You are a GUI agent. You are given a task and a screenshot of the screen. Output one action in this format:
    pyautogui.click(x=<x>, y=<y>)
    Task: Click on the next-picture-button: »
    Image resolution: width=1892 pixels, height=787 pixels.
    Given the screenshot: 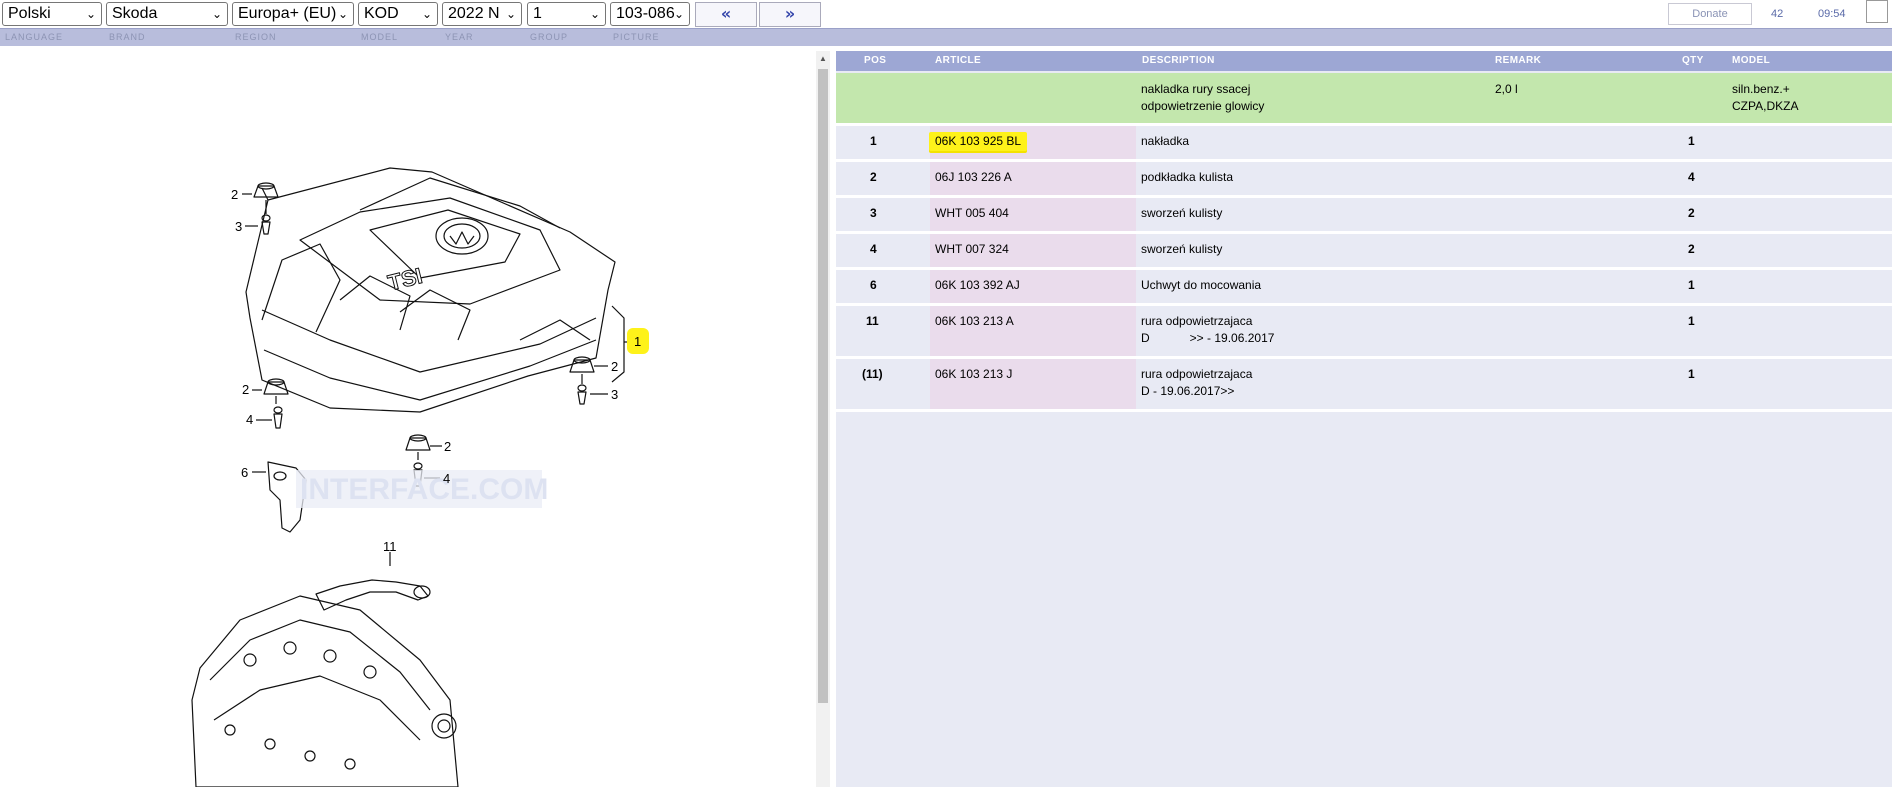 What is the action you would take?
    pyautogui.click(x=790, y=14)
    